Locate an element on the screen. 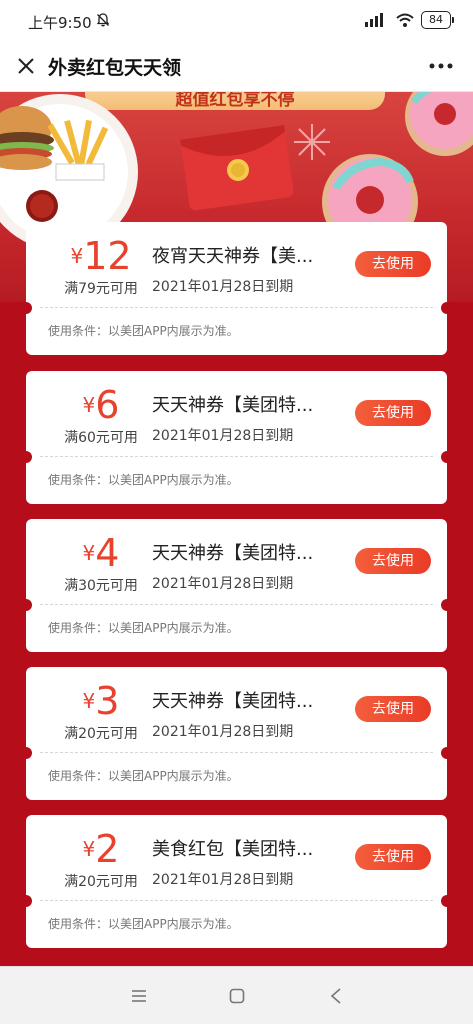 The width and height of the screenshot is (473, 1024). home-icon is located at coordinates (237, 996).